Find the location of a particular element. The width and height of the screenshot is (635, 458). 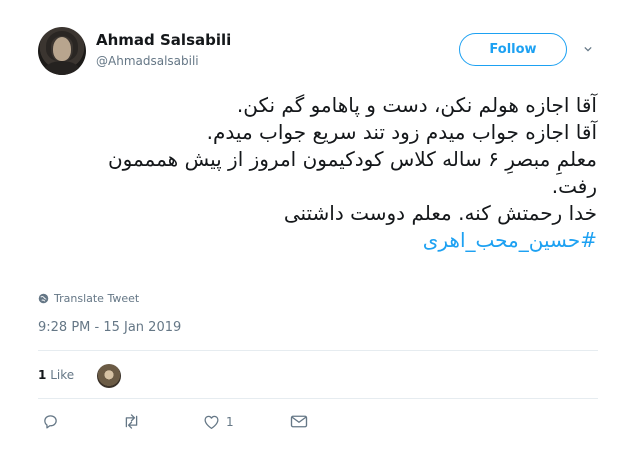

direct-message-button is located at coordinates (299, 421).